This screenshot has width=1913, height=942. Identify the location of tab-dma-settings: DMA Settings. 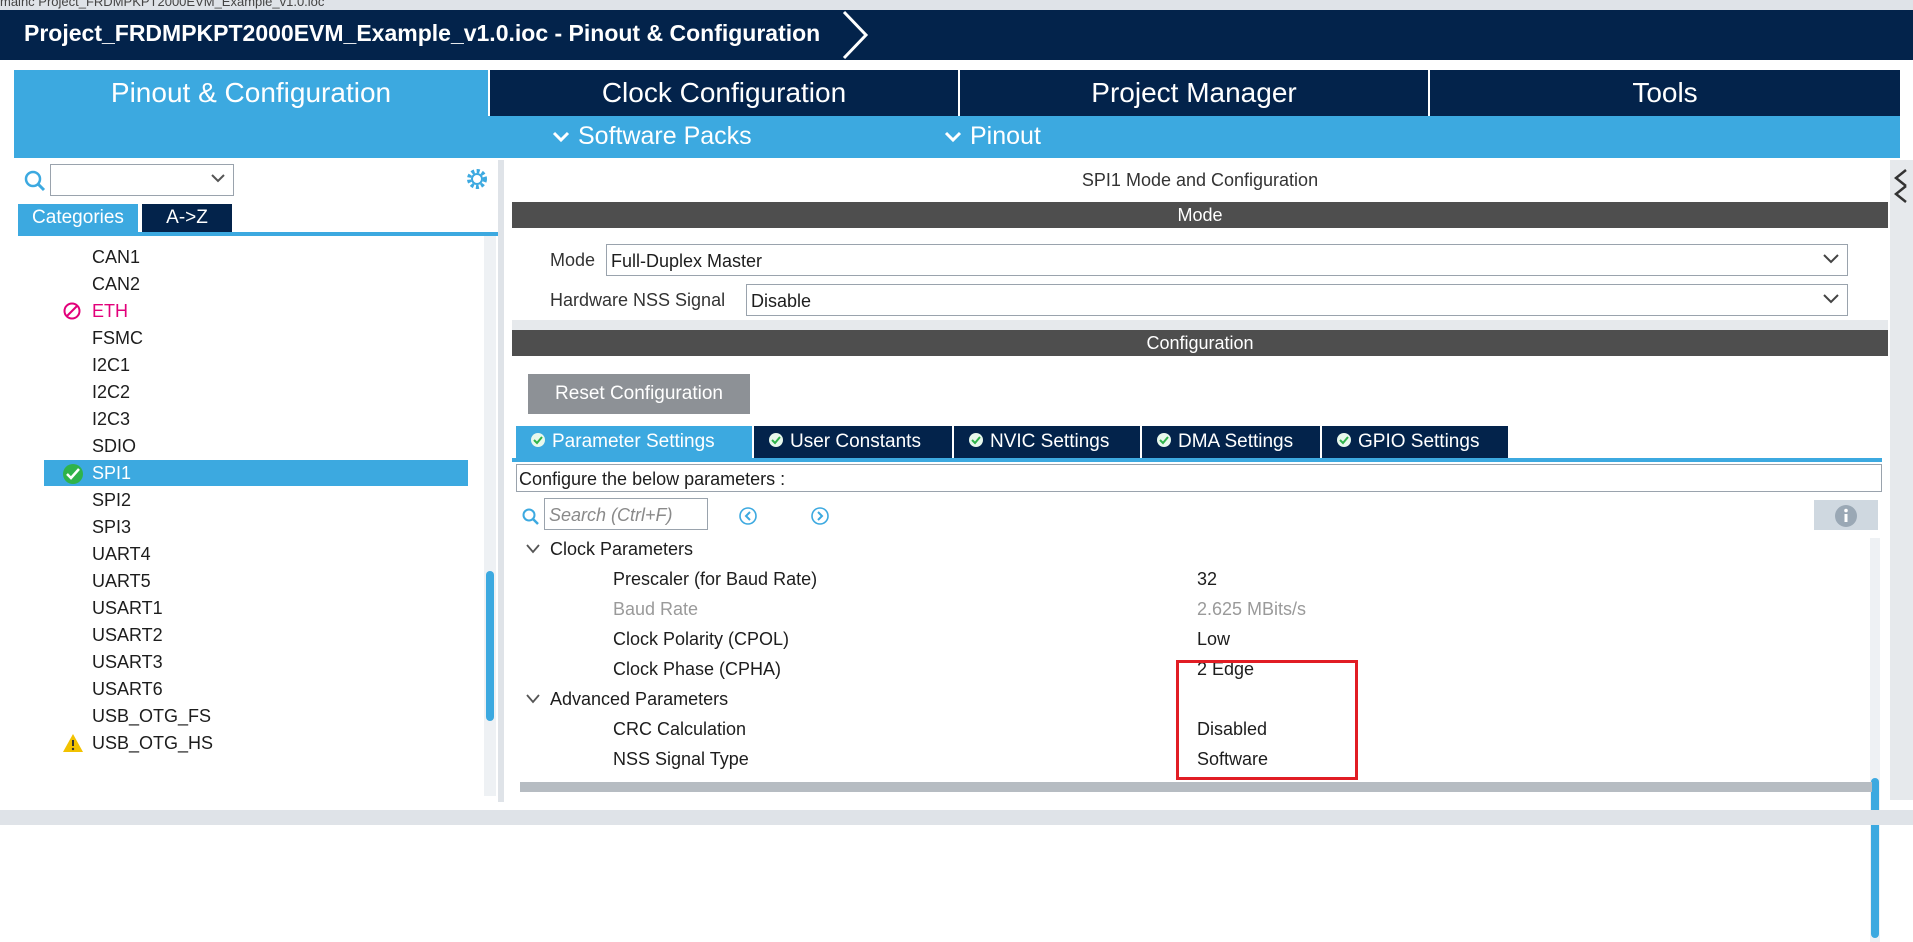
(1231, 442).